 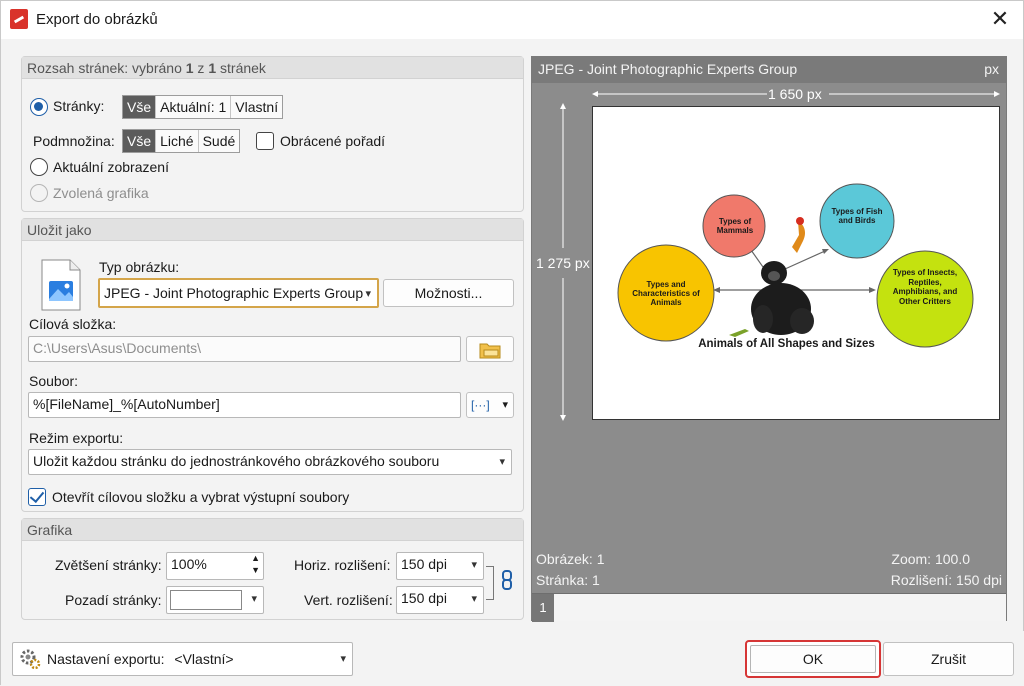 What do you see at coordinates (19, 19) in the screenshot?
I see `pdf-app-icon` at bounding box center [19, 19].